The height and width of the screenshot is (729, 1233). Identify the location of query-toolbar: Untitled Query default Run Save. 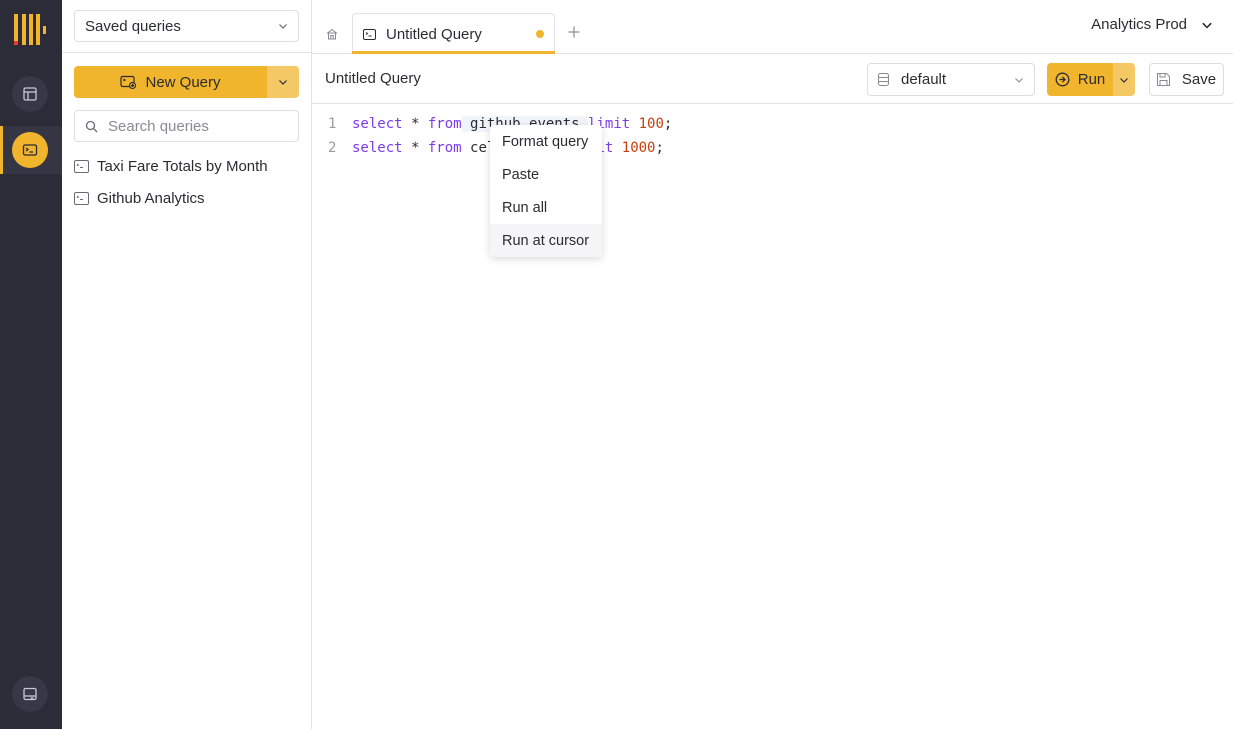
(772, 79).